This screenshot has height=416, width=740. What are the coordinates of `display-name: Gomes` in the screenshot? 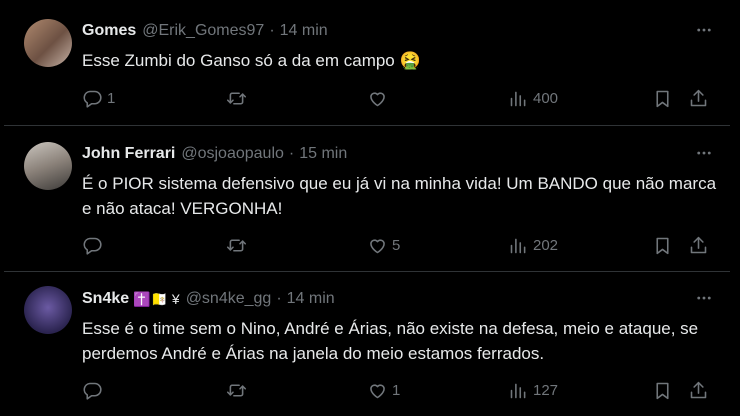 It's located at (109, 31).